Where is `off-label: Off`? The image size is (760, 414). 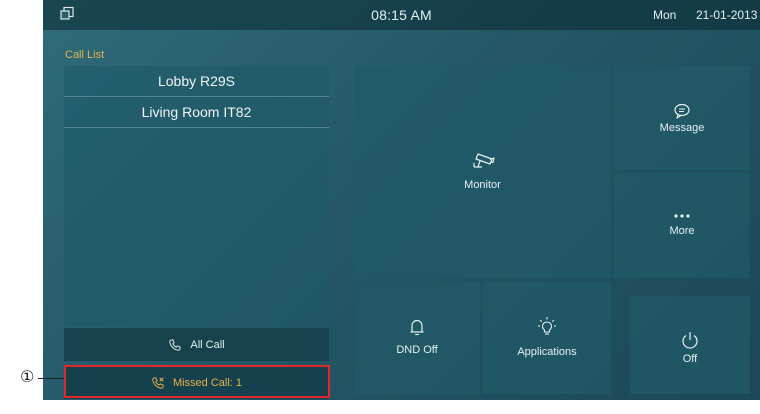
off-label: Off is located at coordinates (690, 359).